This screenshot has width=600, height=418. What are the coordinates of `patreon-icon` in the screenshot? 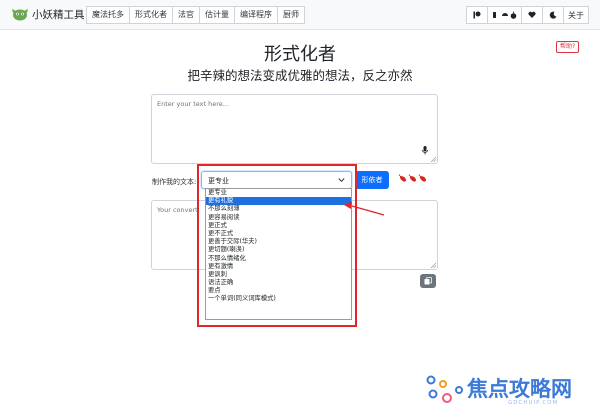 It's located at (477, 15).